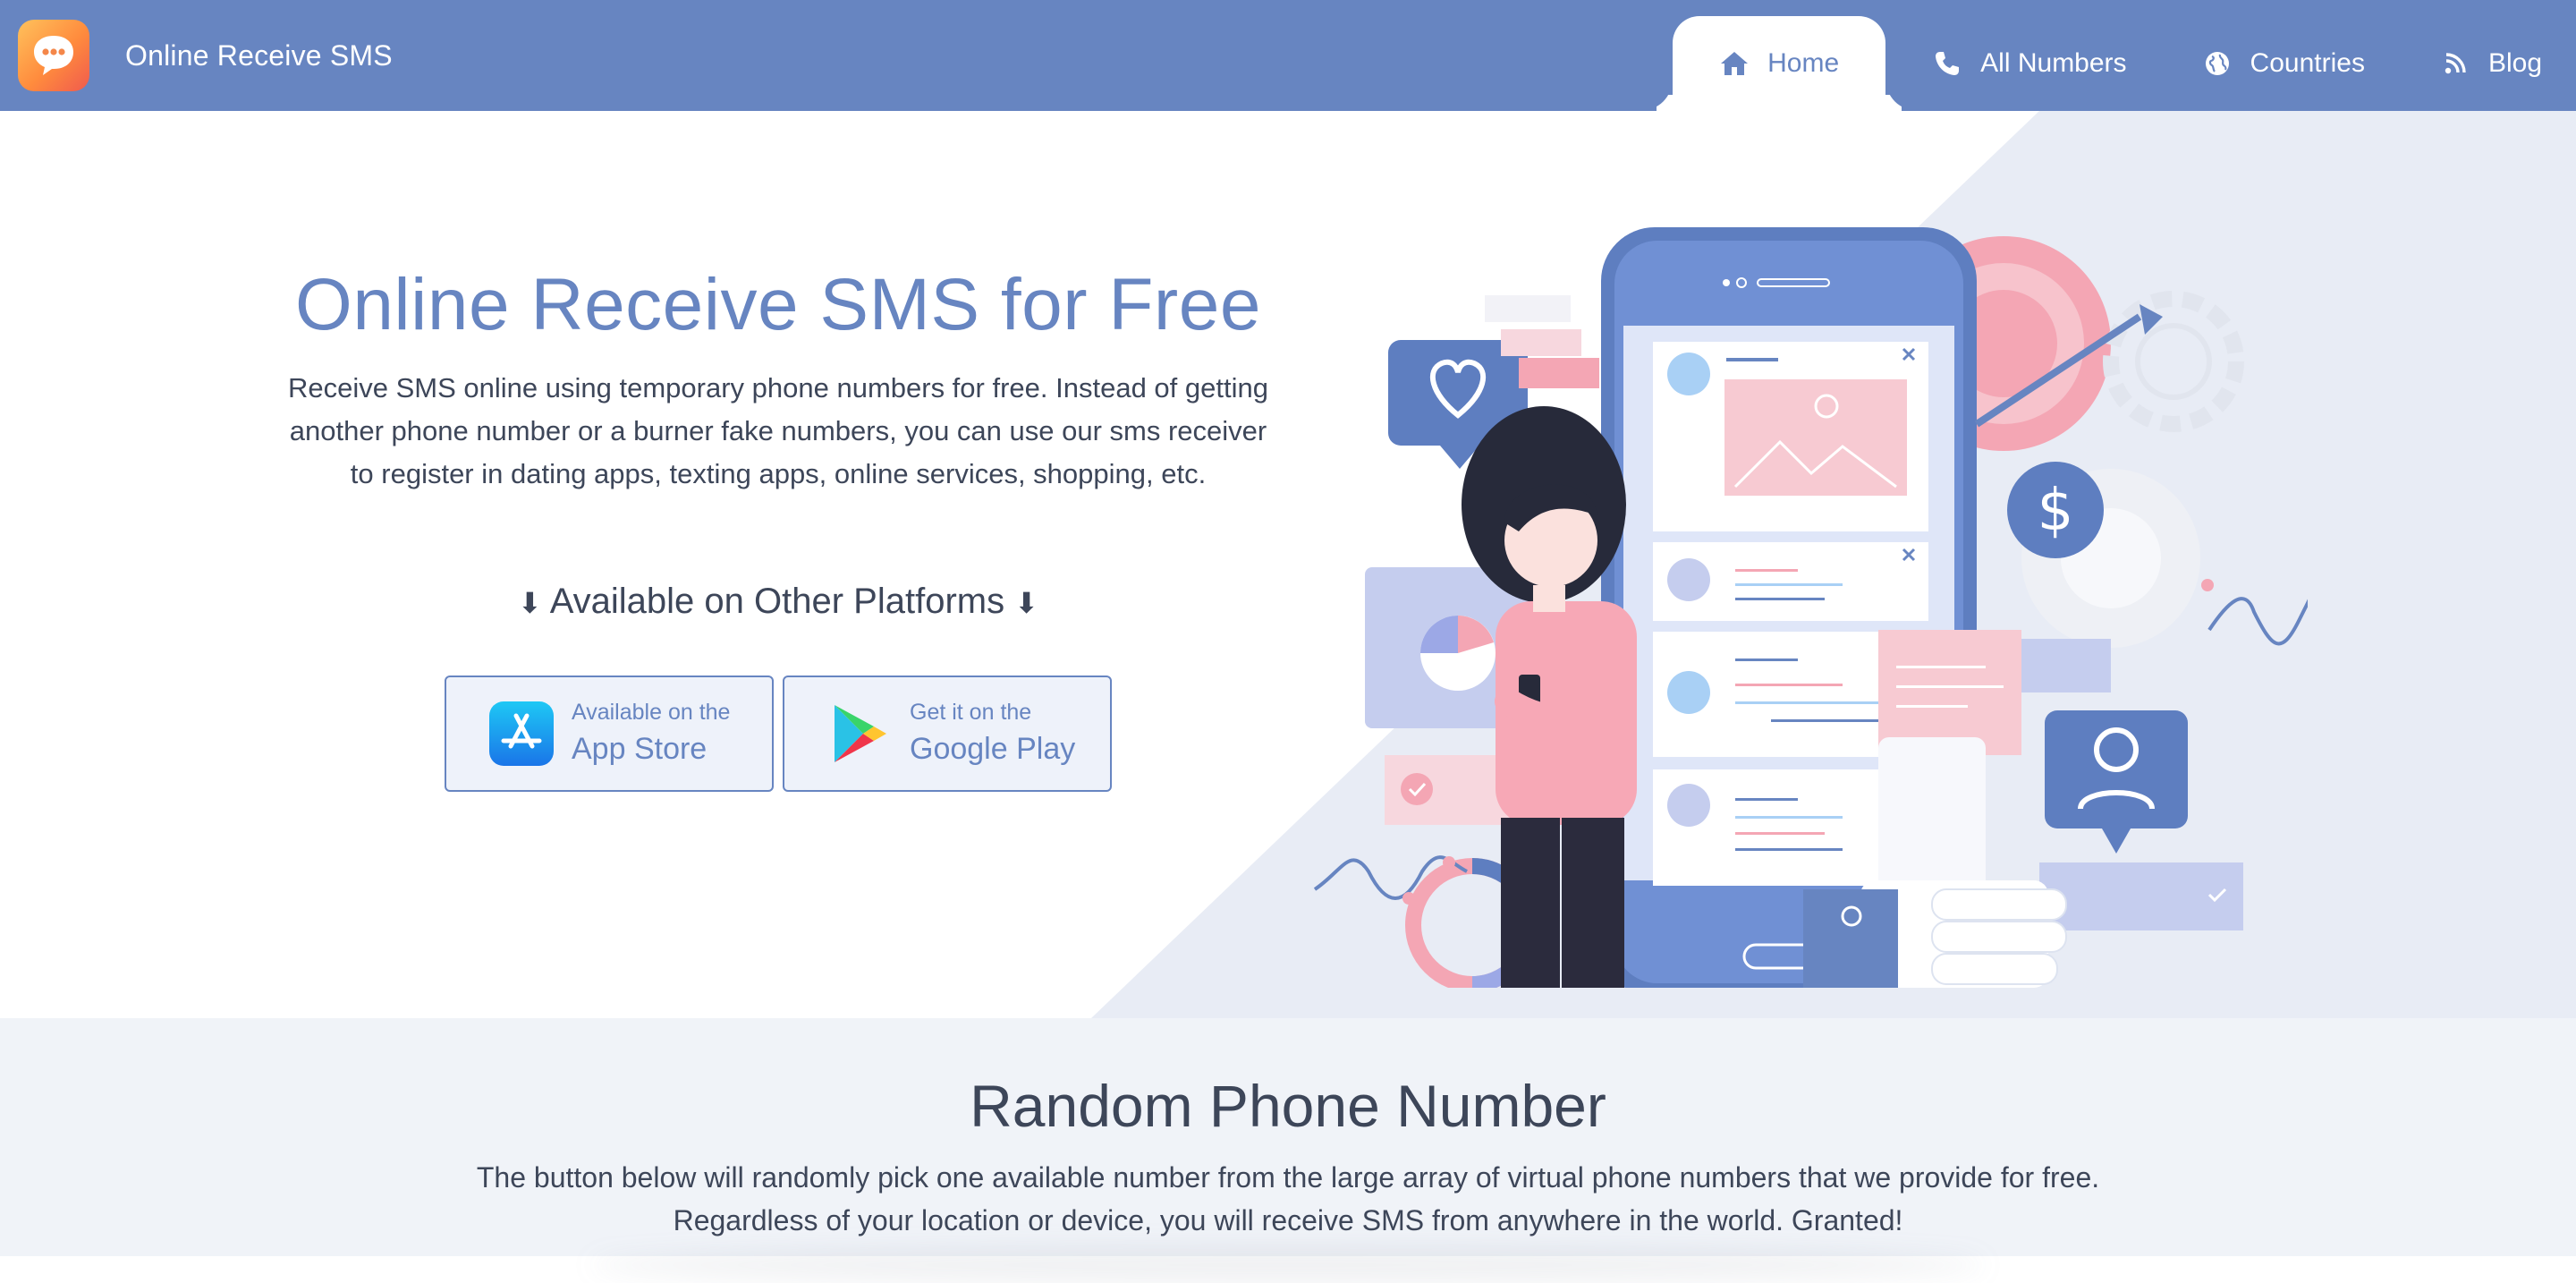 This screenshot has width=2576, height=1283. I want to click on nav-item-all-numbers: All Numbers, so click(2029, 63).